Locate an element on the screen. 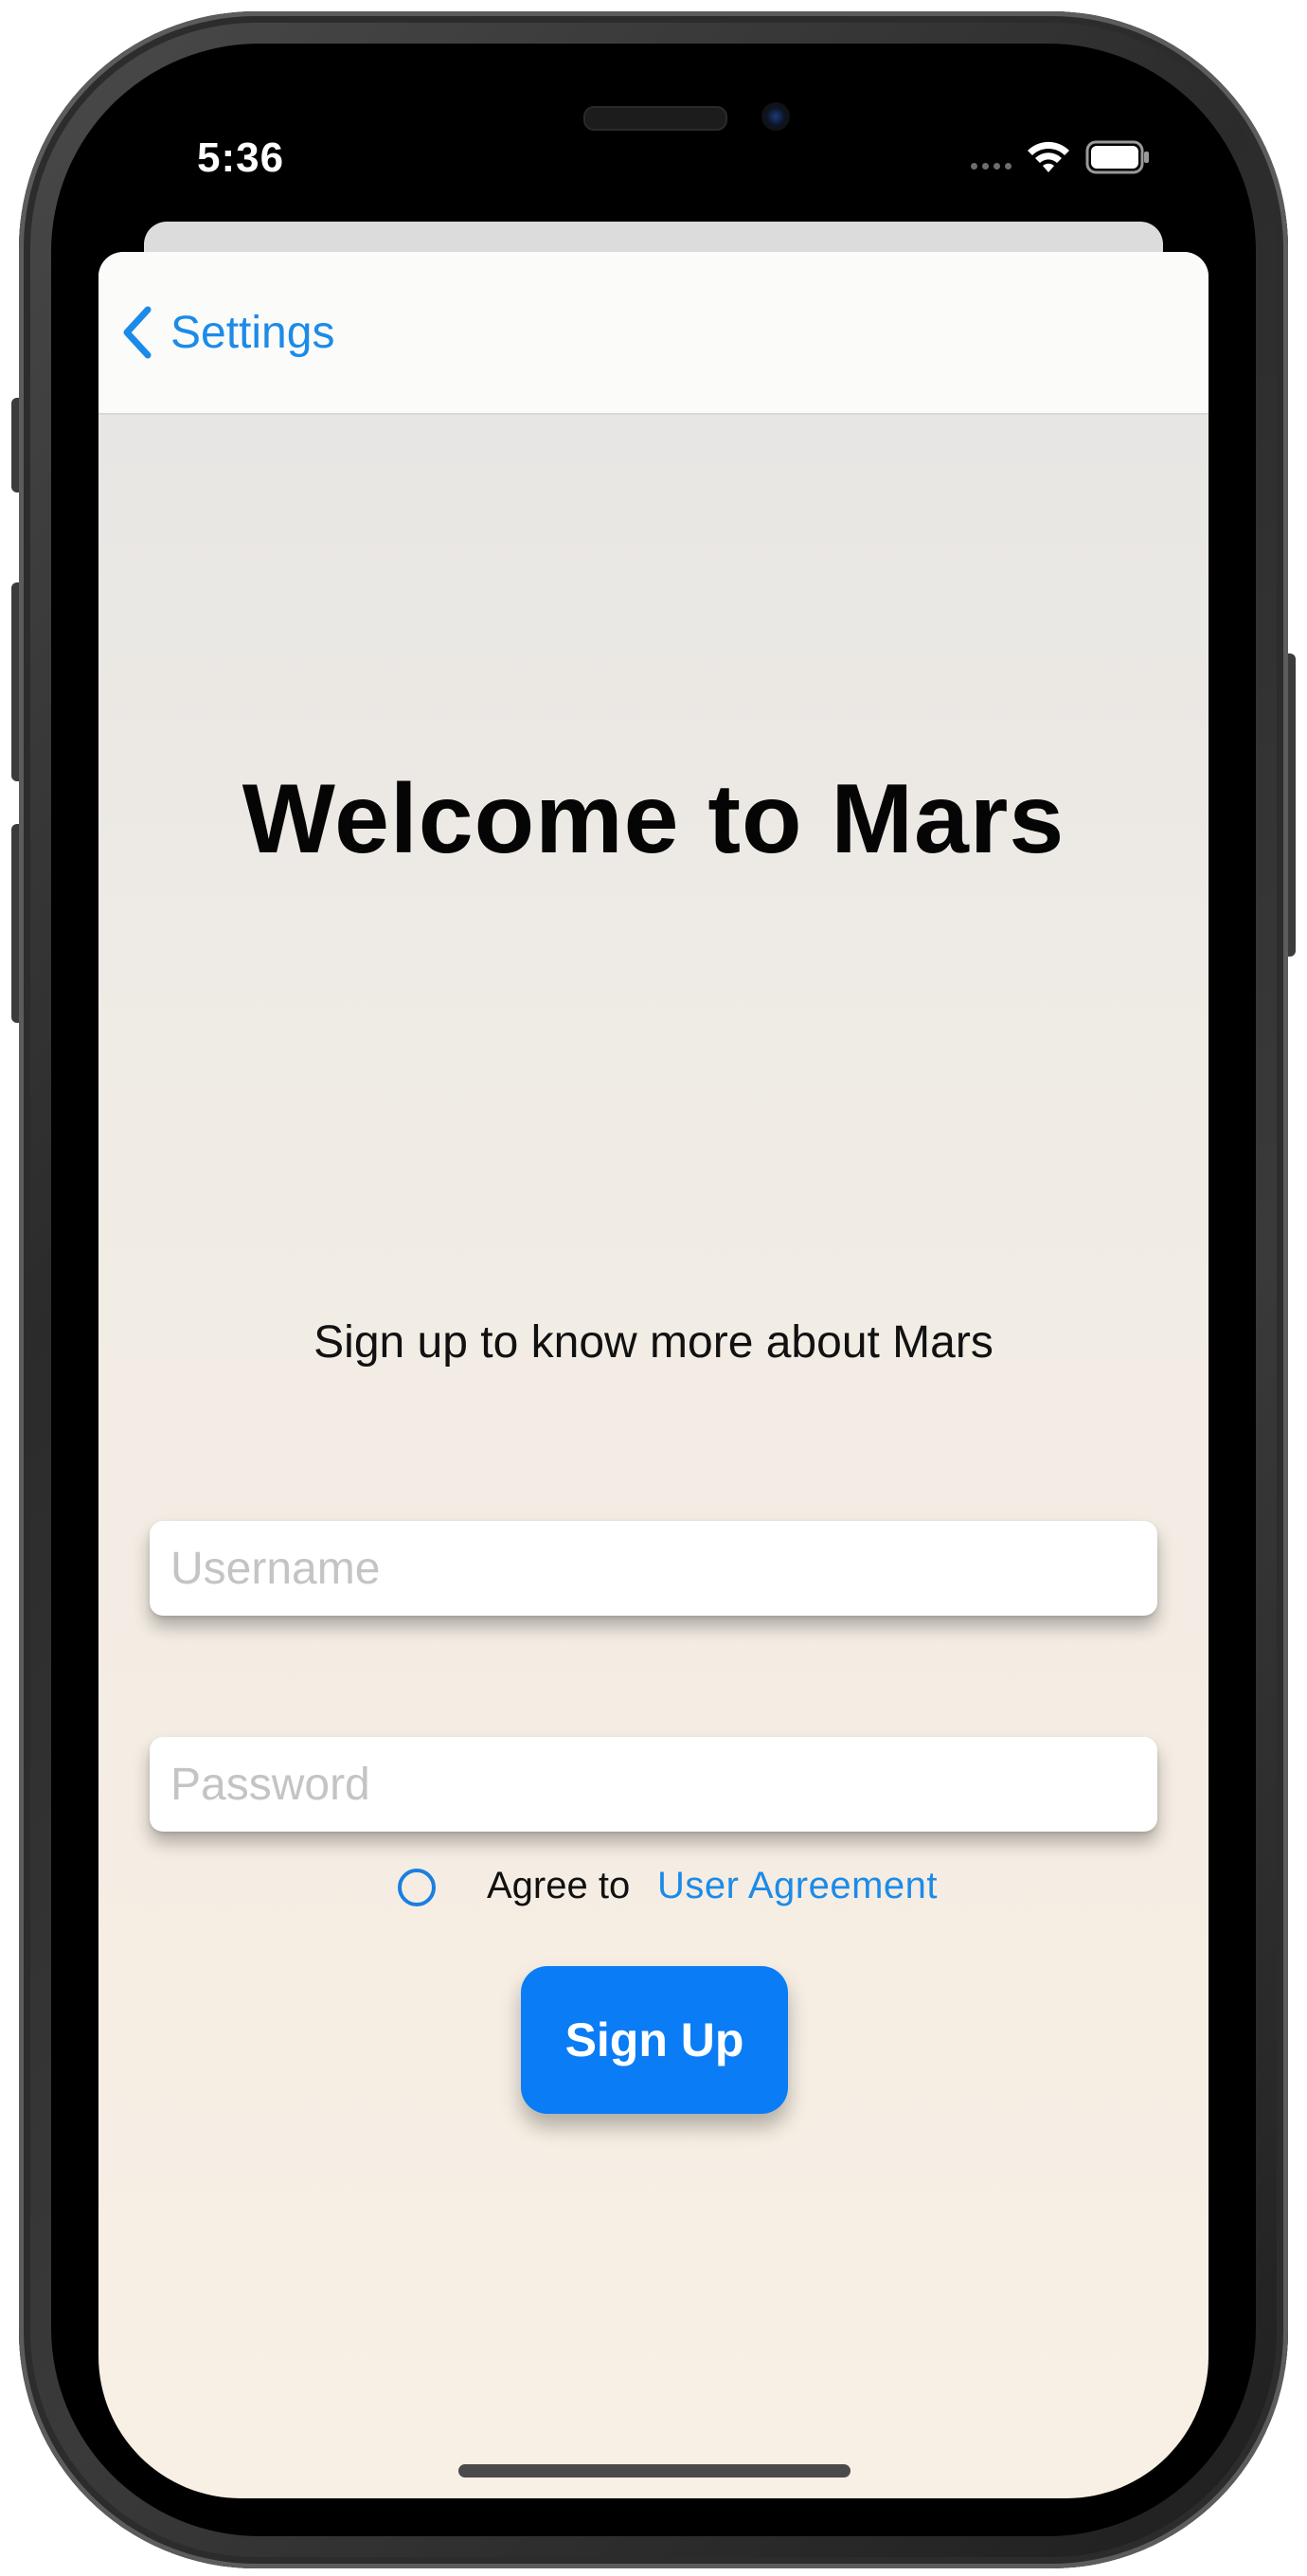  earpiece-speaker is located at coordinates (655, 118).